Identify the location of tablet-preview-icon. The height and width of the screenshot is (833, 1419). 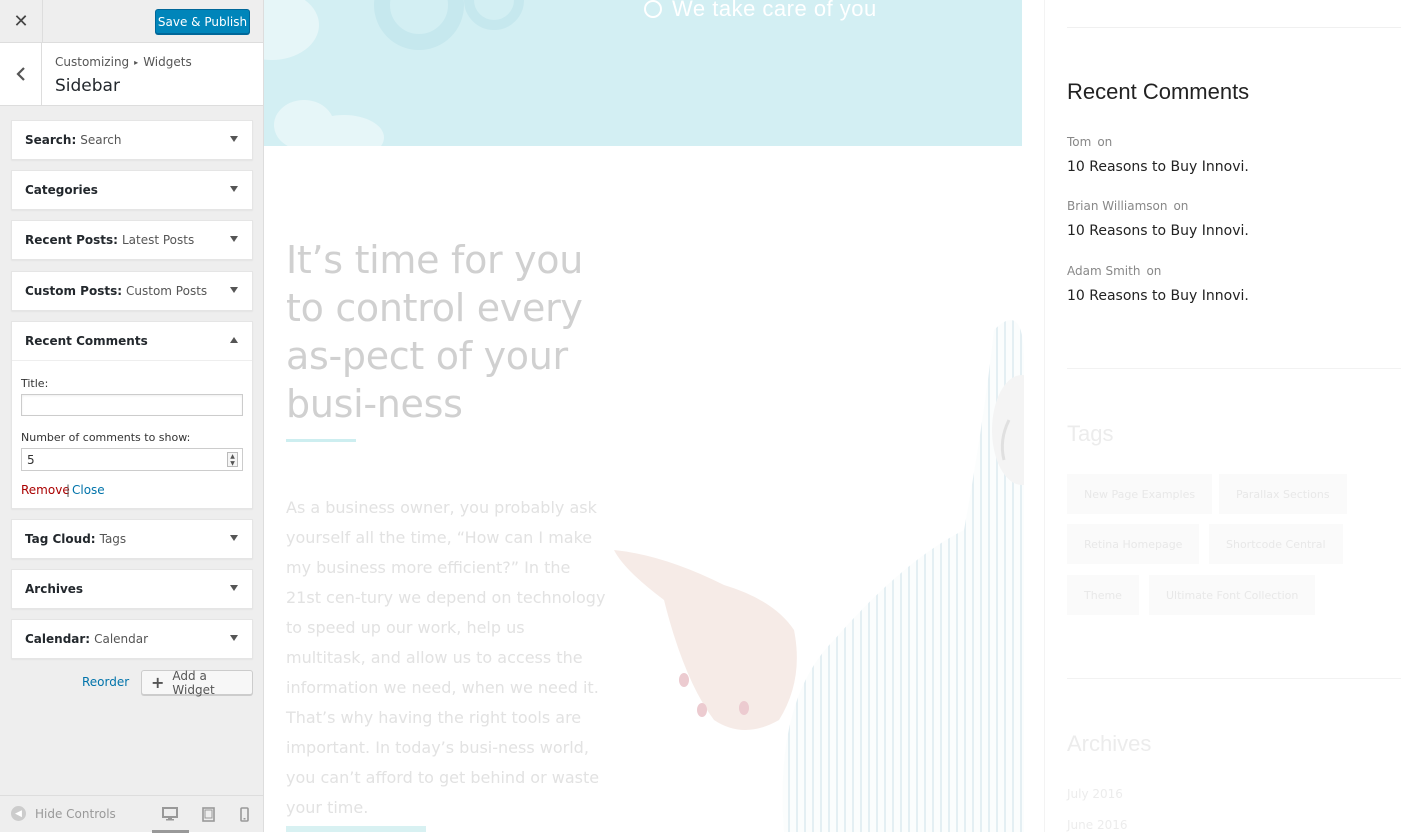
(208, 814).